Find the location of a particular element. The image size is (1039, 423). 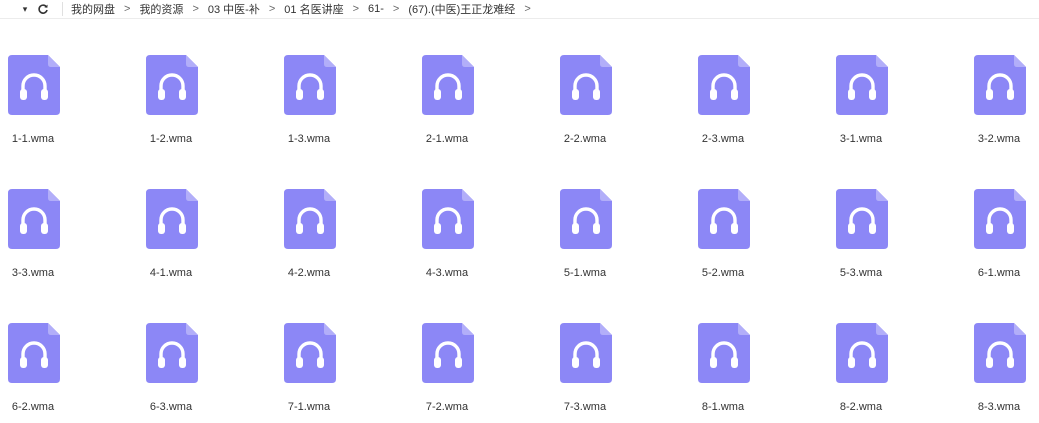

file-item: 3-2.wma is located at coordinates (994, 105).